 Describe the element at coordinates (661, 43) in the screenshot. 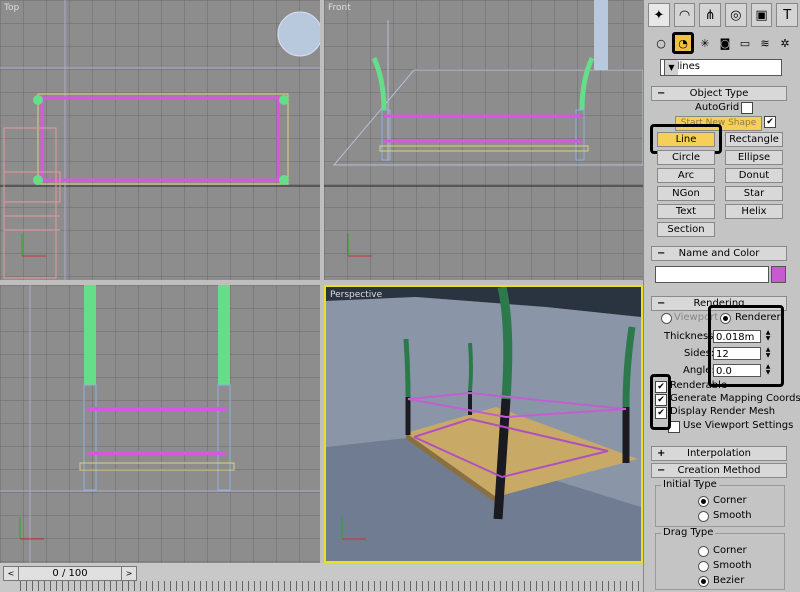

I see `geometry-icon: ○` at that location.